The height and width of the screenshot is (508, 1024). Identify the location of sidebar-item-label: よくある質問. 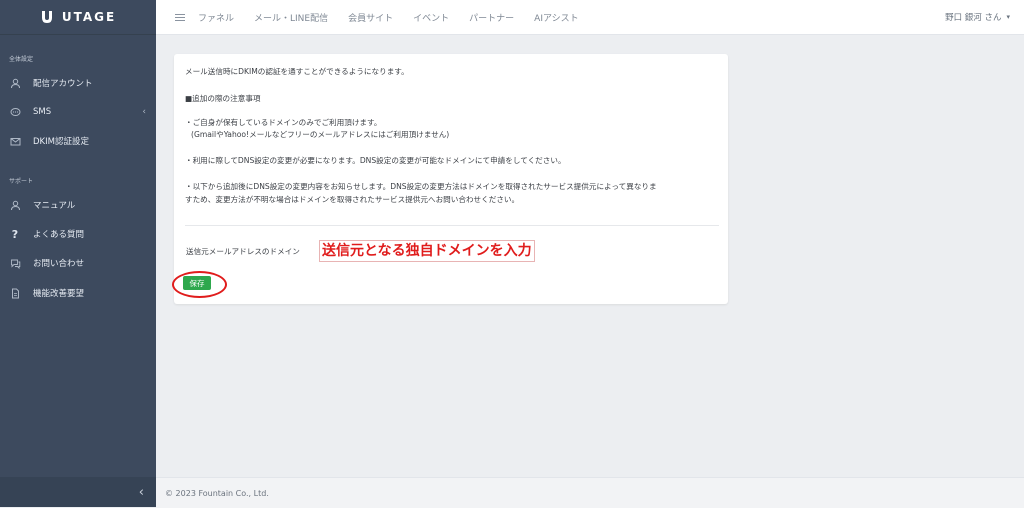
(59, 235).